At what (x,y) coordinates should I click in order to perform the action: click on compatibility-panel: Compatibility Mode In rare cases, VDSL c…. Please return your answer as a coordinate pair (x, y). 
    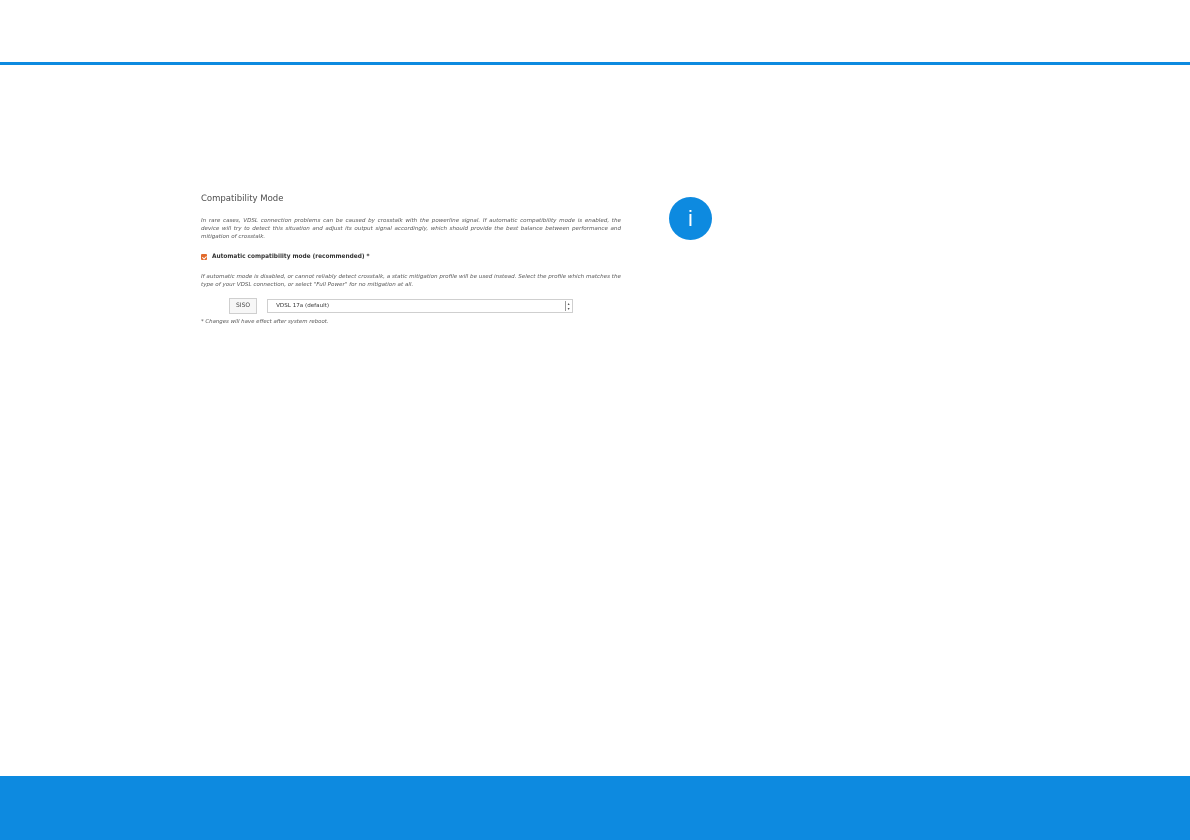
    Looking at the image, I should click on (411, 259).